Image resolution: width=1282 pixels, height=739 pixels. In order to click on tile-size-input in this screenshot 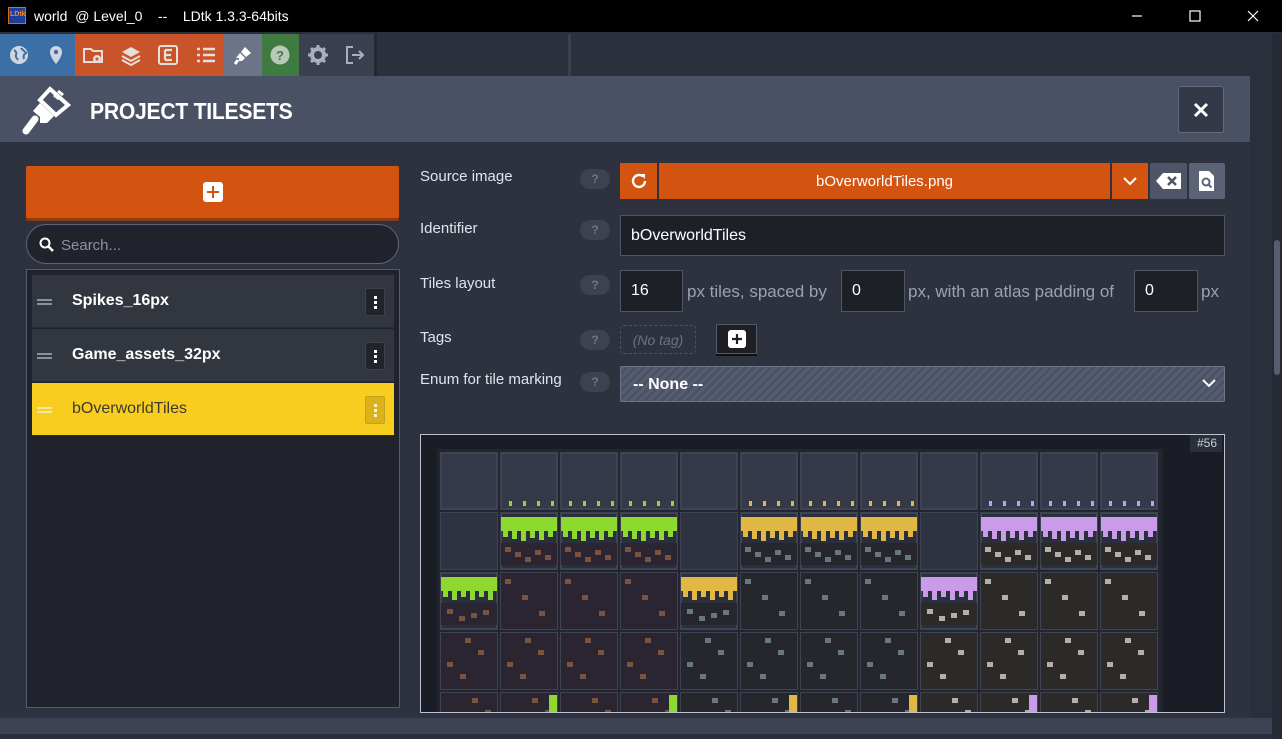, I will do `click(651, 291)`.